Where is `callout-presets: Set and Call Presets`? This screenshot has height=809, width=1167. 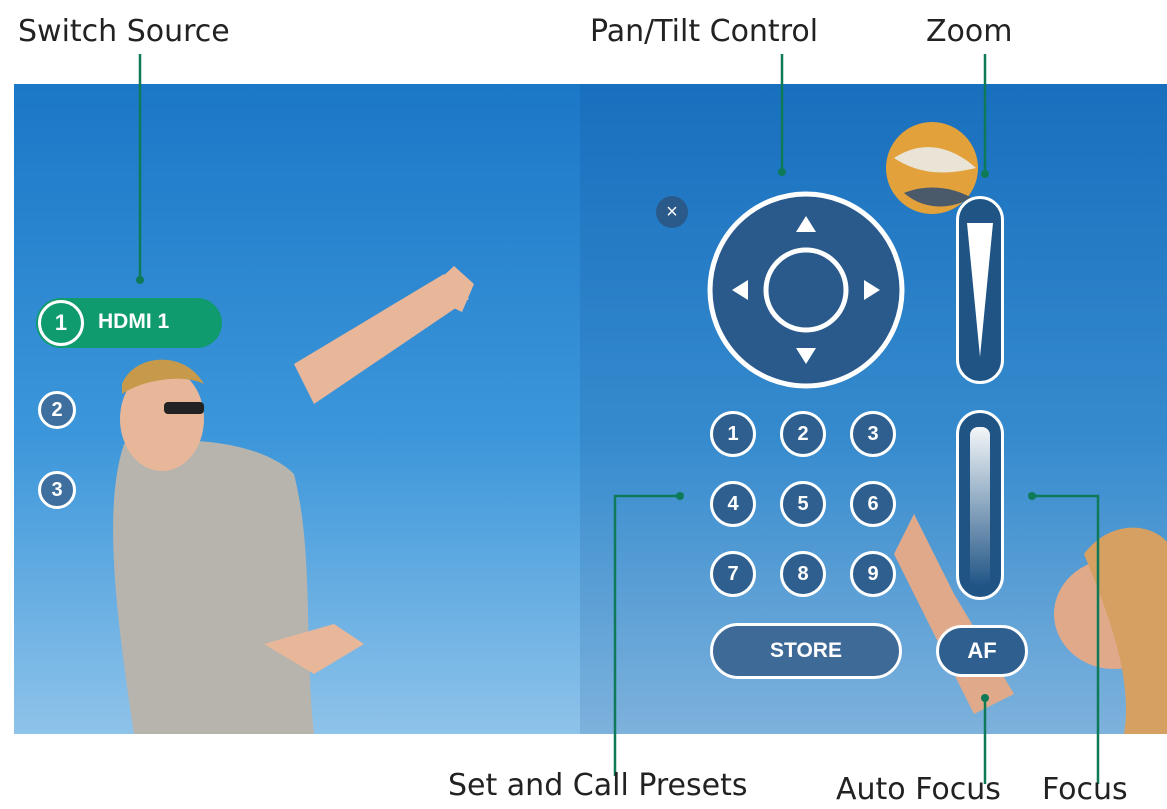
callout-presets: Set and Call Presets is located at coordinates (598, 785).